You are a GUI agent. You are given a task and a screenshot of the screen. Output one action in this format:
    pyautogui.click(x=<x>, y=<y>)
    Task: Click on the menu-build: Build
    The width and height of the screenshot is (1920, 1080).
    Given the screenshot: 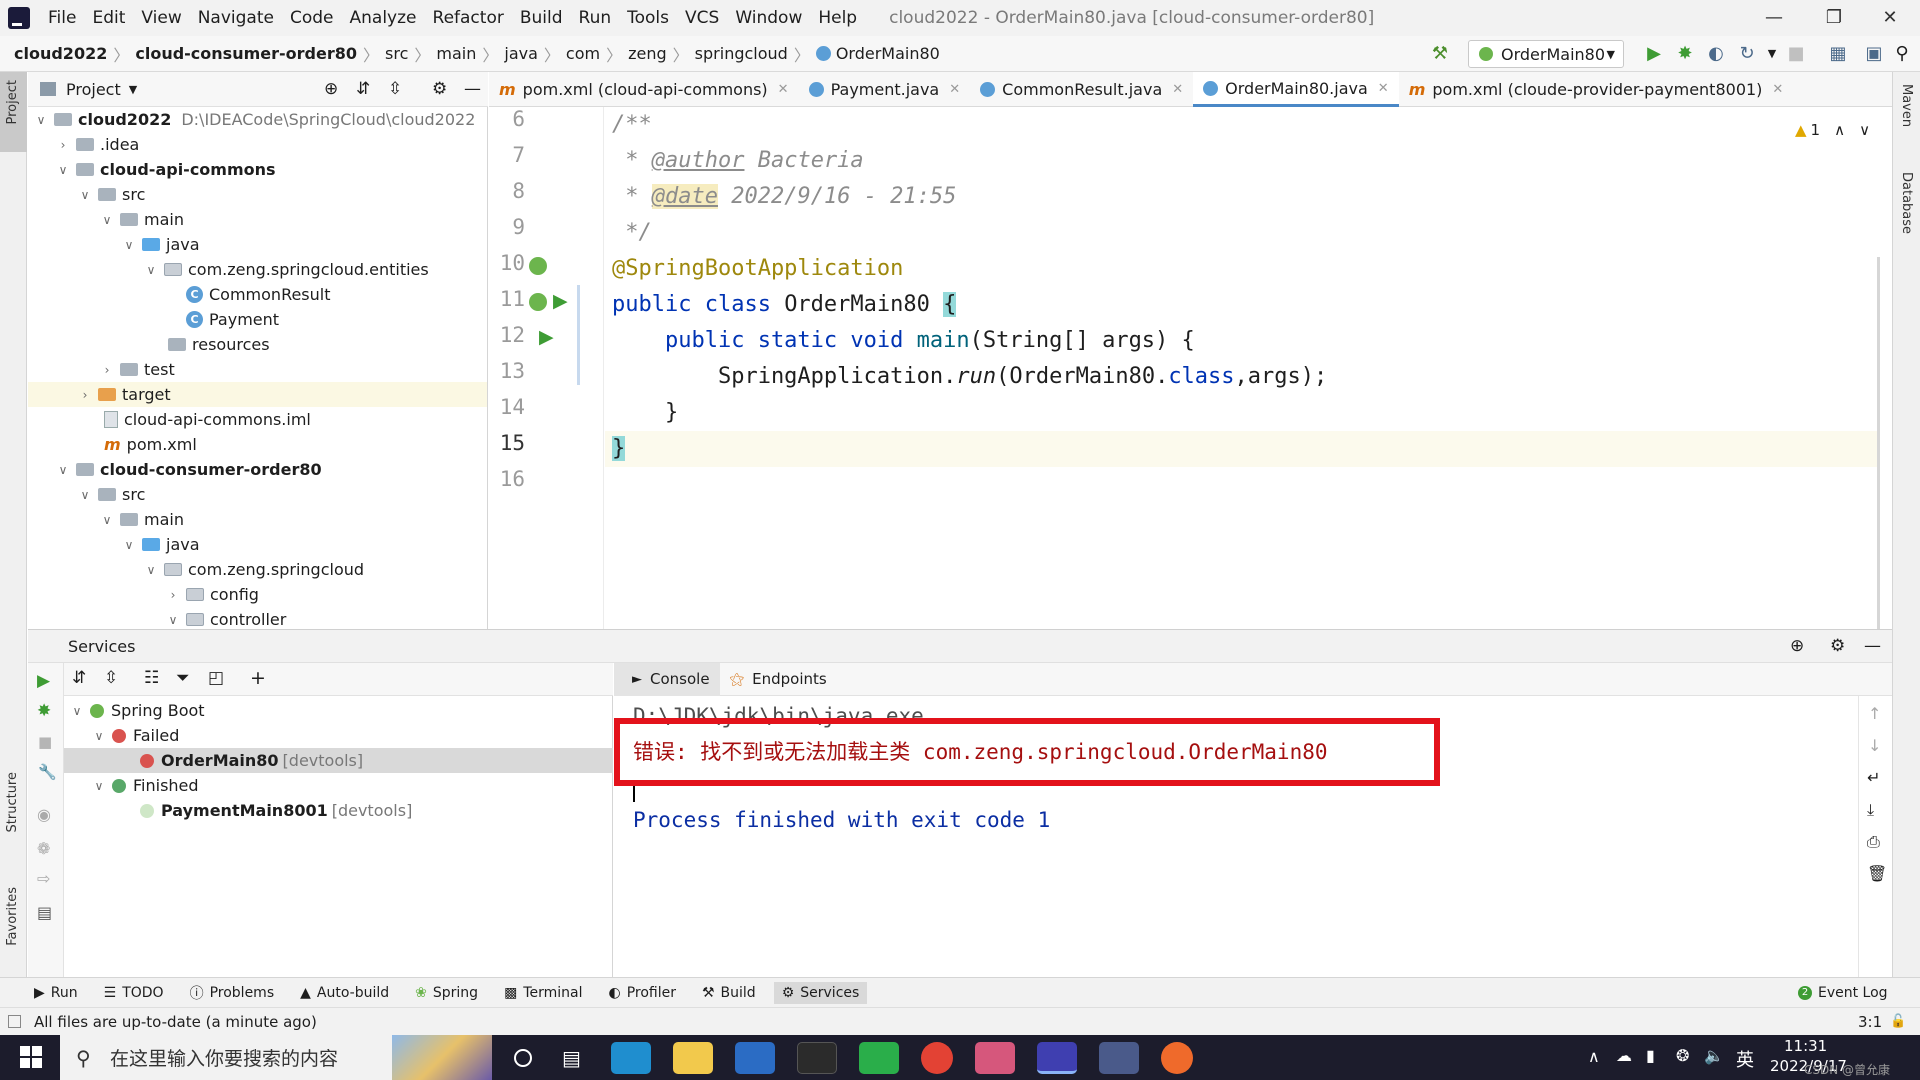 What is the action you would take?
    pyautogui.click(x=541, y=18)
    